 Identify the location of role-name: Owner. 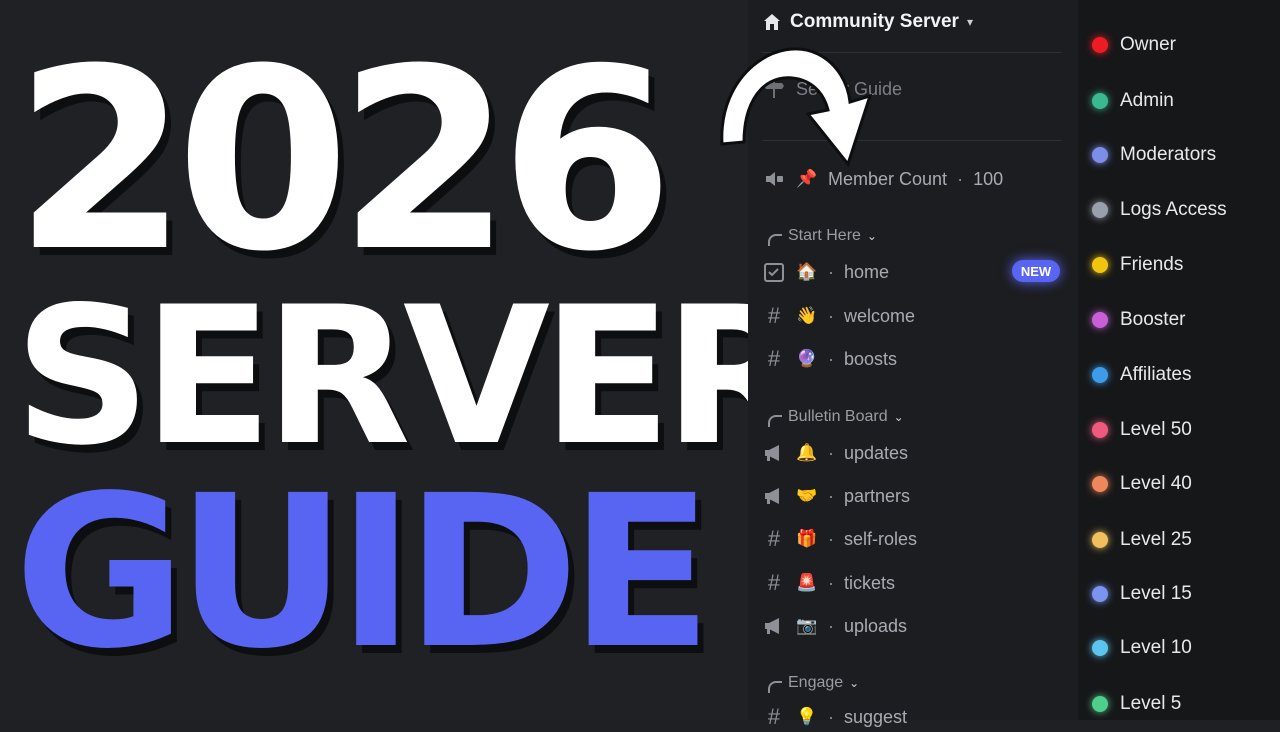
(1148, 44).